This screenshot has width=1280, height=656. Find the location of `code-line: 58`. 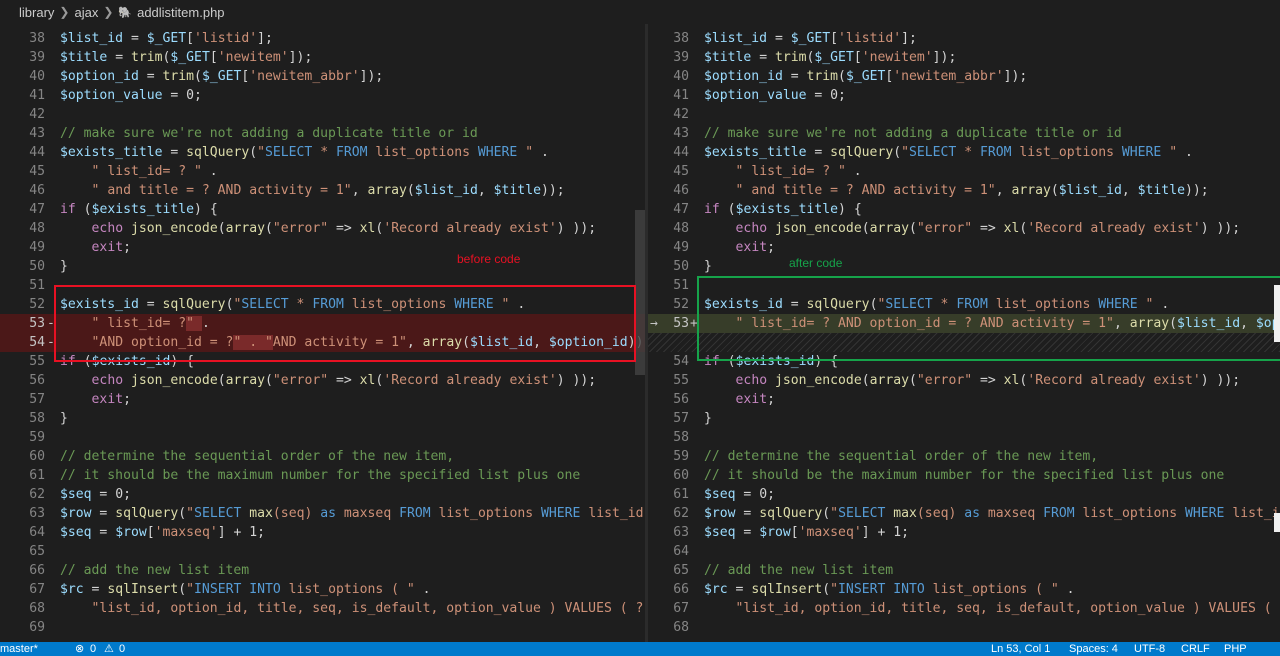

code-line: 58 is located at coordinates (964, 437).